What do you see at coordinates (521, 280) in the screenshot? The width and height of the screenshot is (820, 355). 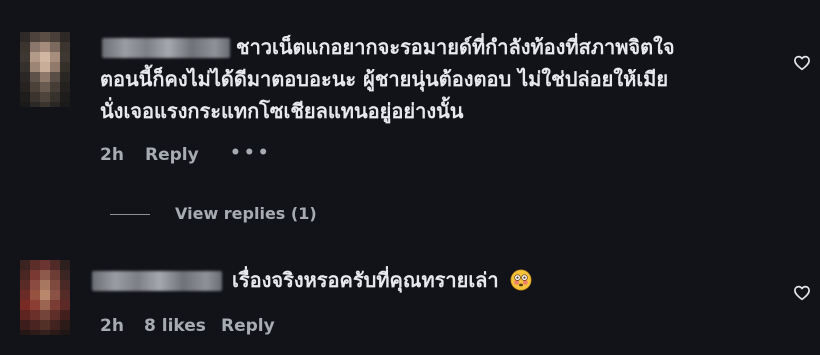 I see `flushed-face-icon` at bounding box center [521, 280].